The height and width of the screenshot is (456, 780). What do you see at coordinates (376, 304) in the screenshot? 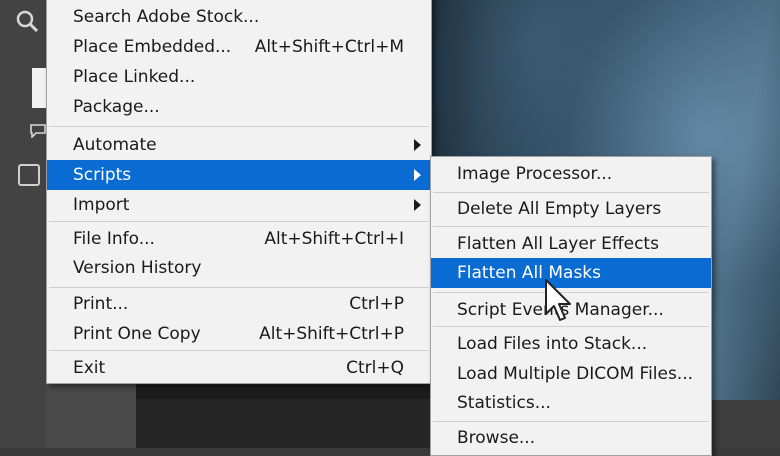
I see `shortcut-label: Ctrl+P` at bounding box center [376, 304].